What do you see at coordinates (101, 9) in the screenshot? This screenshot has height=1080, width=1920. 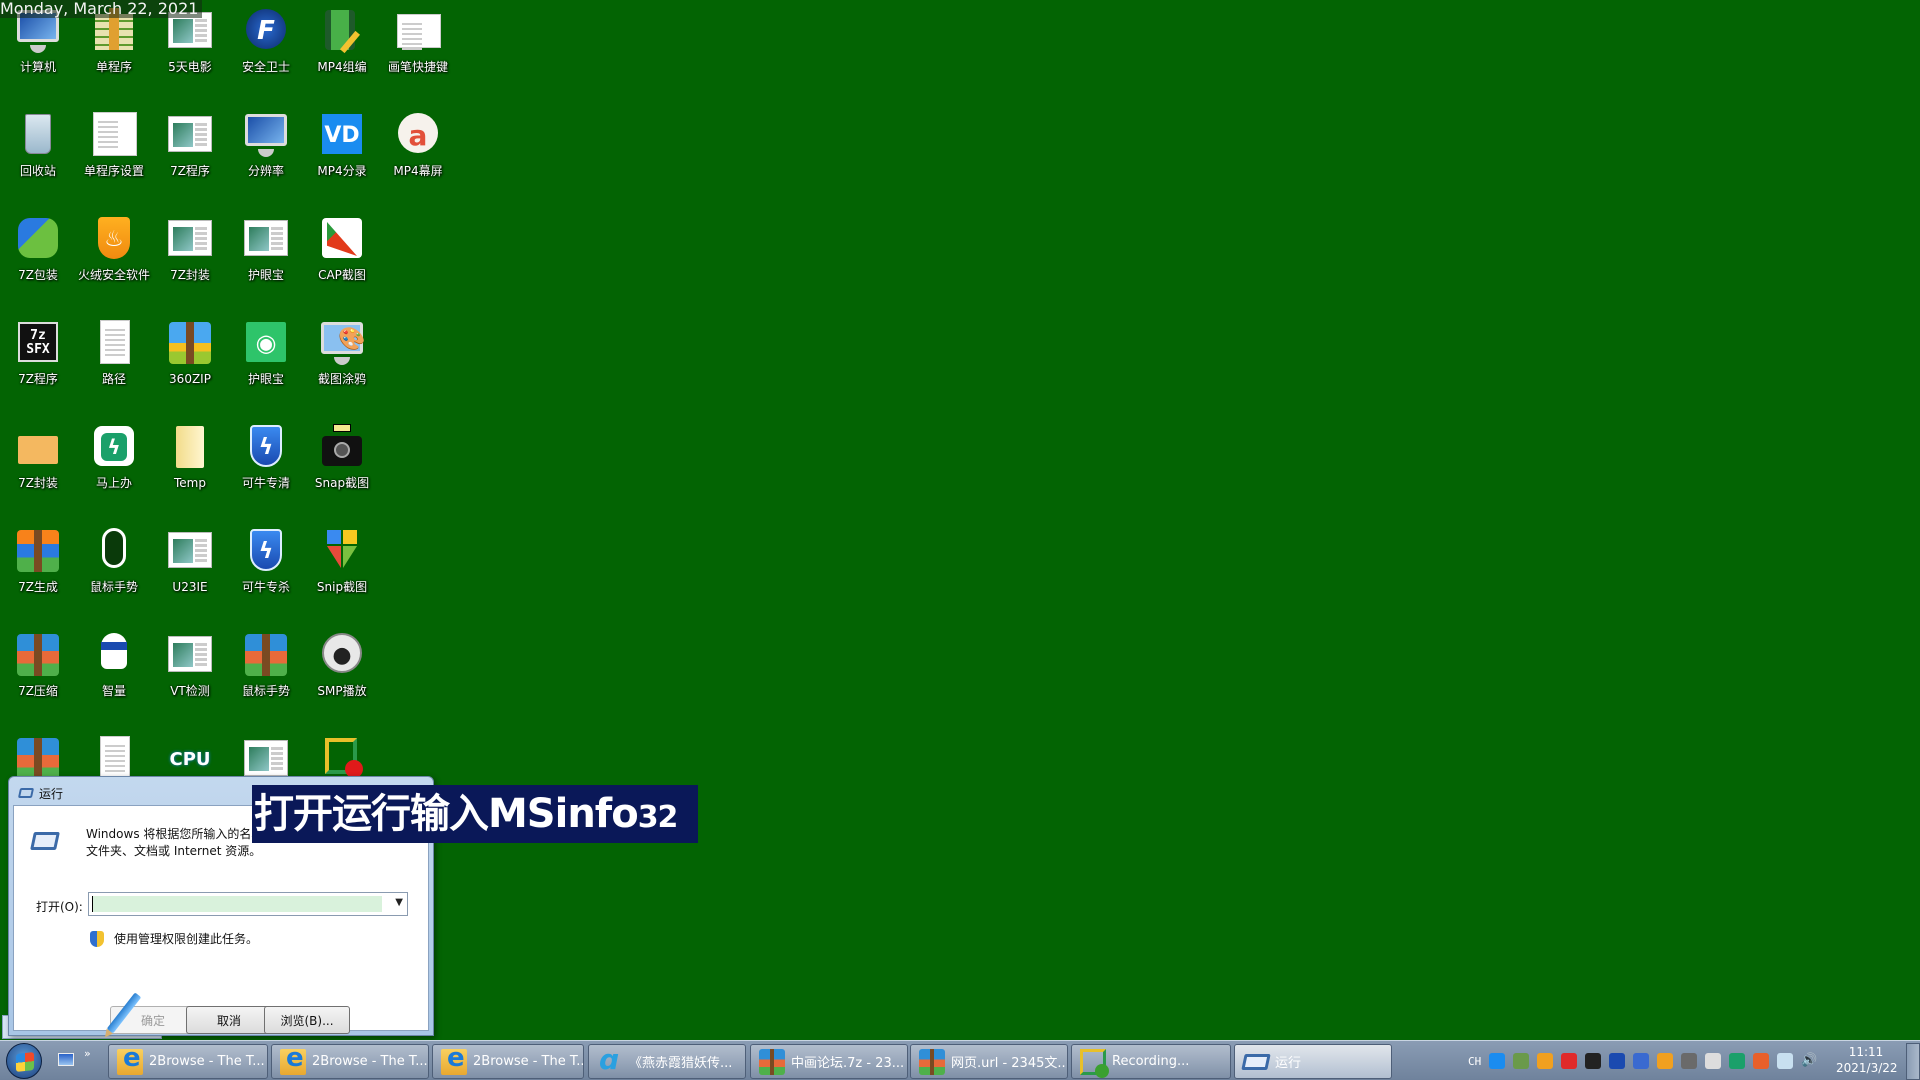 I see `date-banner: Monday, March 22, 2021` at bounding box center [101, 9].